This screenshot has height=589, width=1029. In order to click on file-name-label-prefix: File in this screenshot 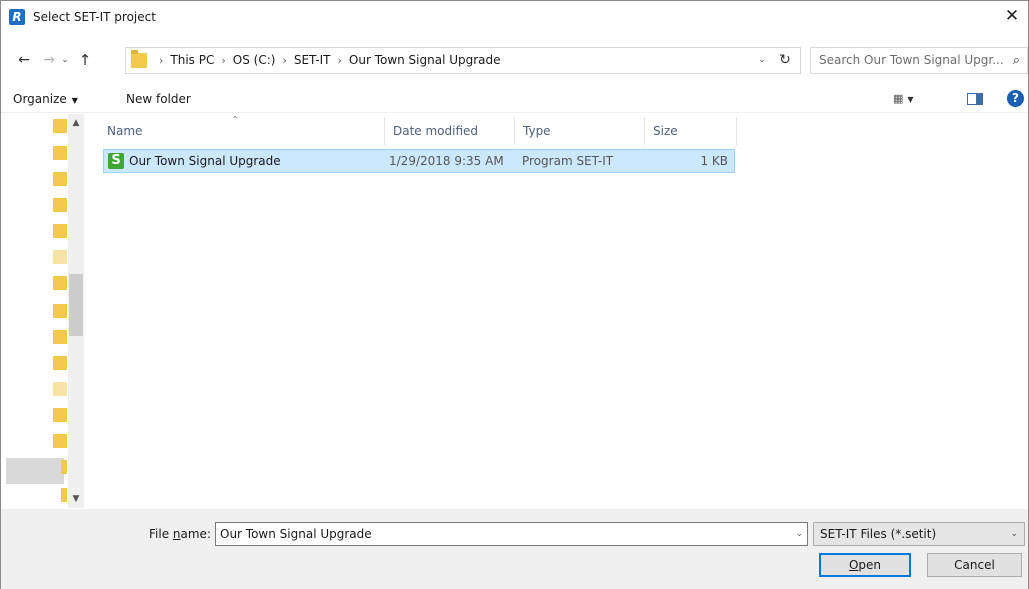, I will do `click(161, 534)`.